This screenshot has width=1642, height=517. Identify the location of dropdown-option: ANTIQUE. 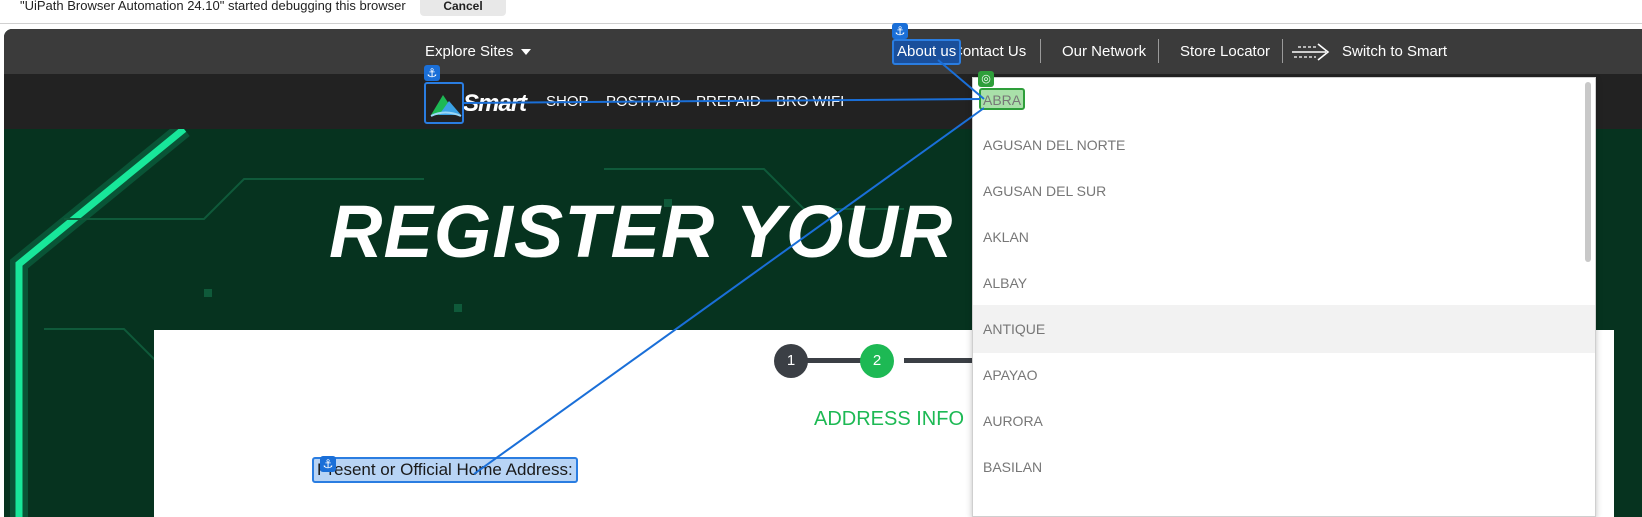
(1284, 329).